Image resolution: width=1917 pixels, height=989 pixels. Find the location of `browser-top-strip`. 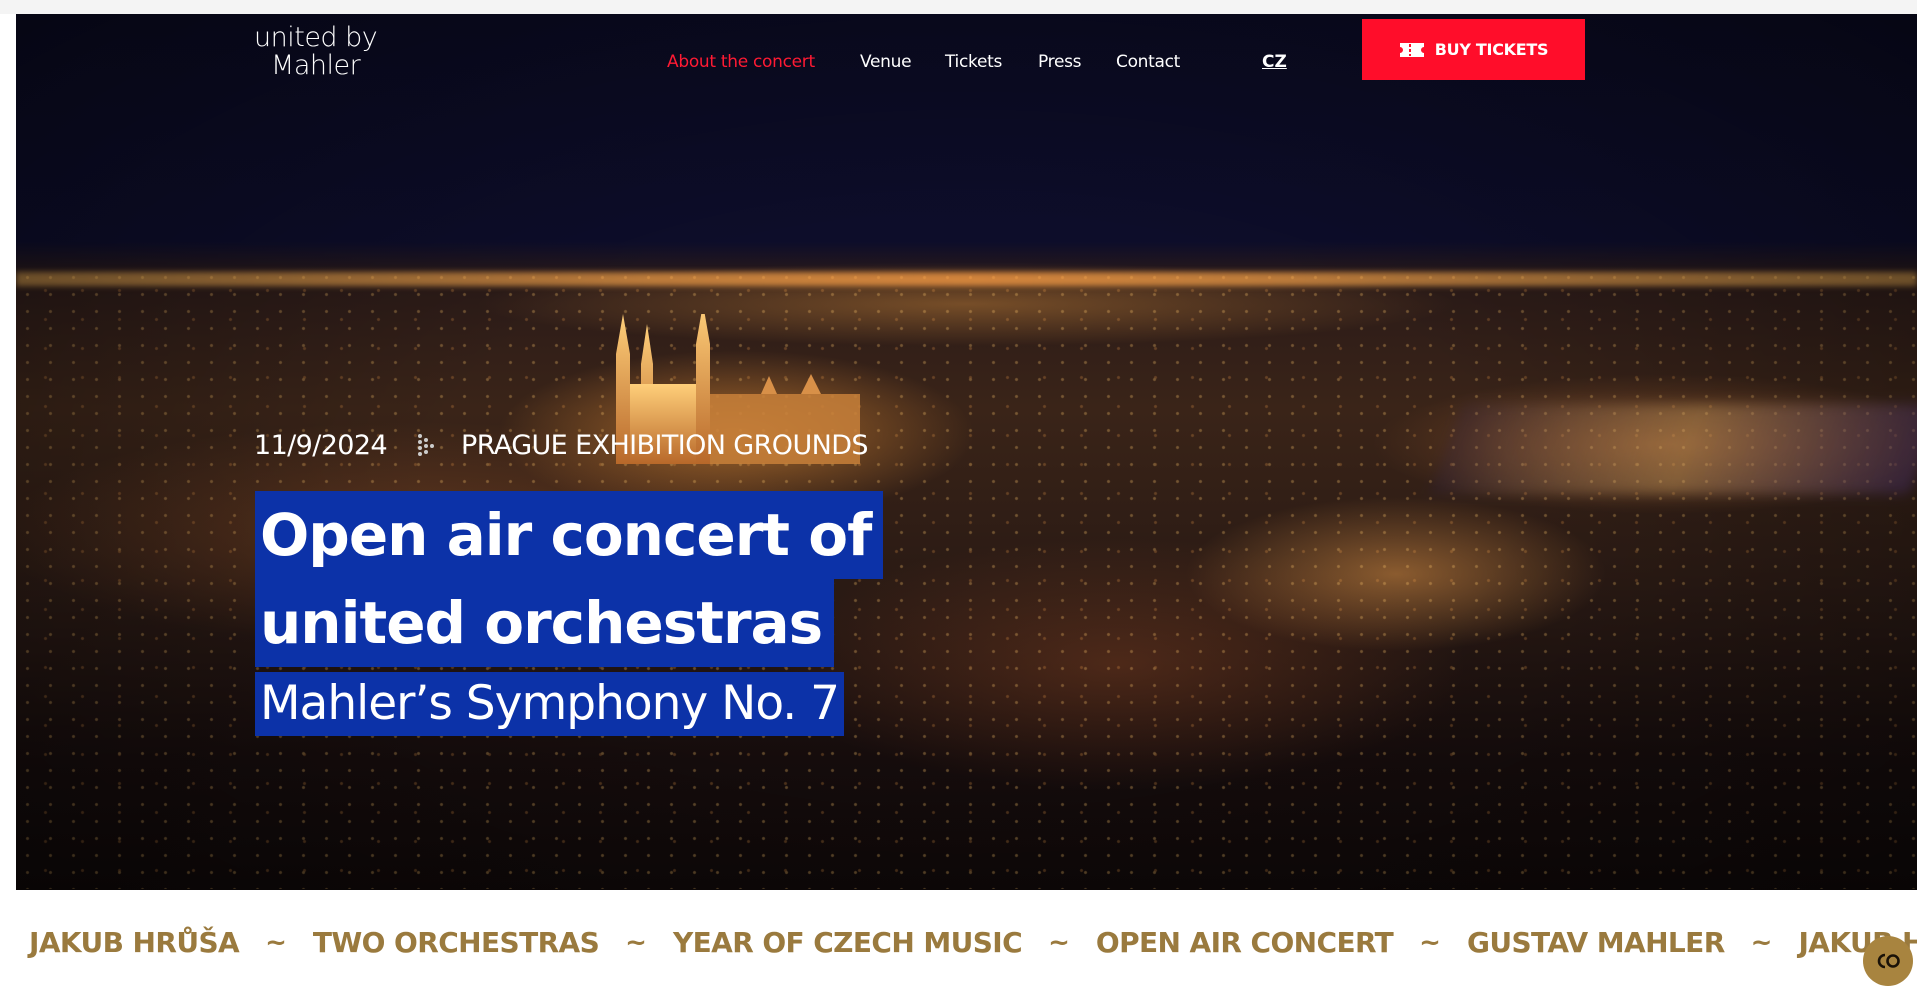

browser-top-strip is located at coordinates (958, 7).